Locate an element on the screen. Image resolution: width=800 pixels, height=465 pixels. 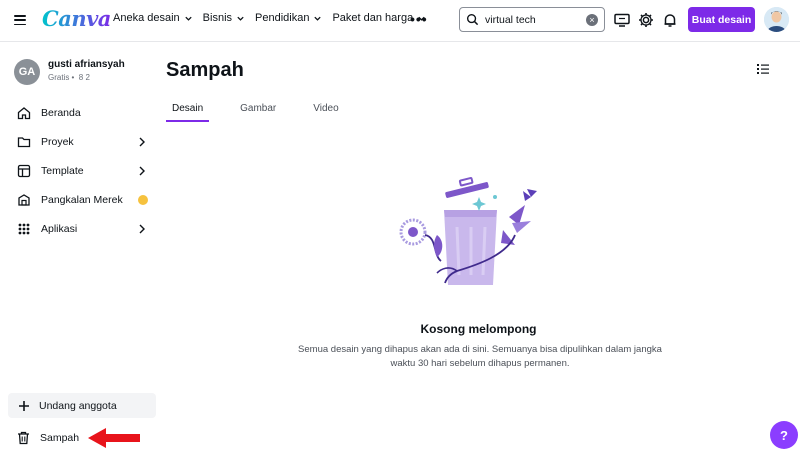
trash-icon is located at coordinates (23, 438).